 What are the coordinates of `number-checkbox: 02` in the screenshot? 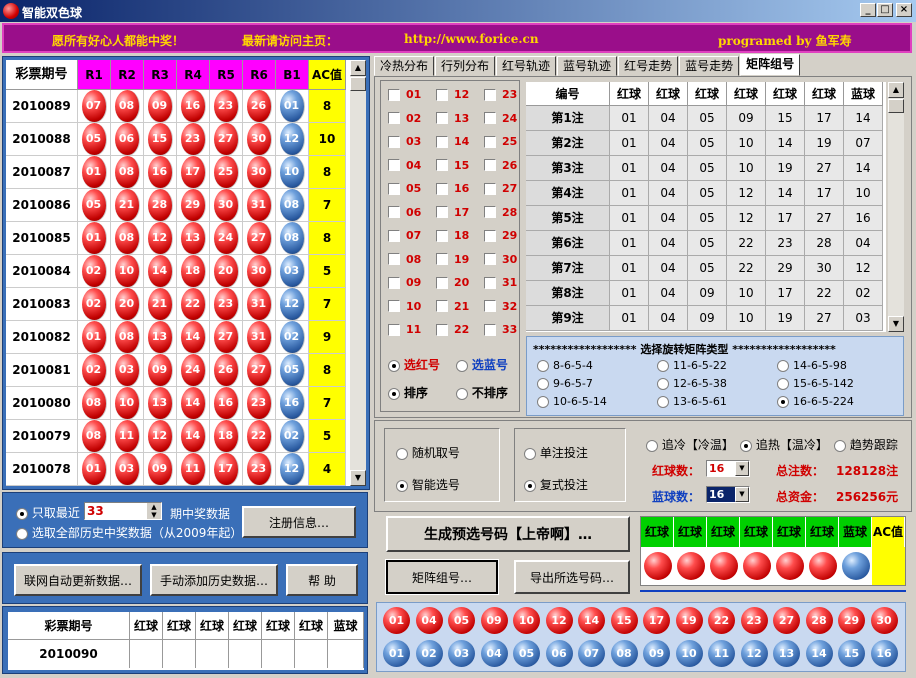 It's located at (404, 118).